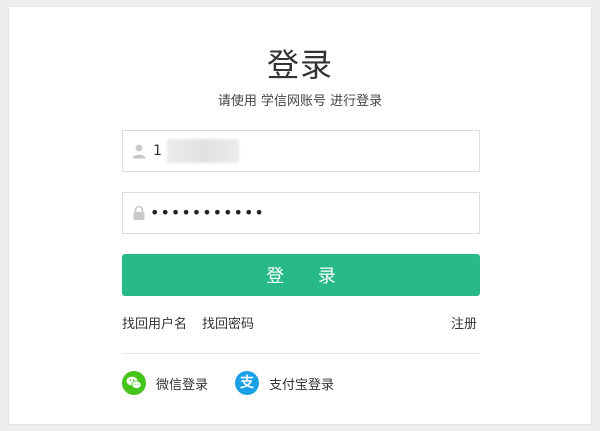  What do you see at coordinates (299, 65) in the screenshot?
I see `page-title: 登录` at bounding box center [299, 65].